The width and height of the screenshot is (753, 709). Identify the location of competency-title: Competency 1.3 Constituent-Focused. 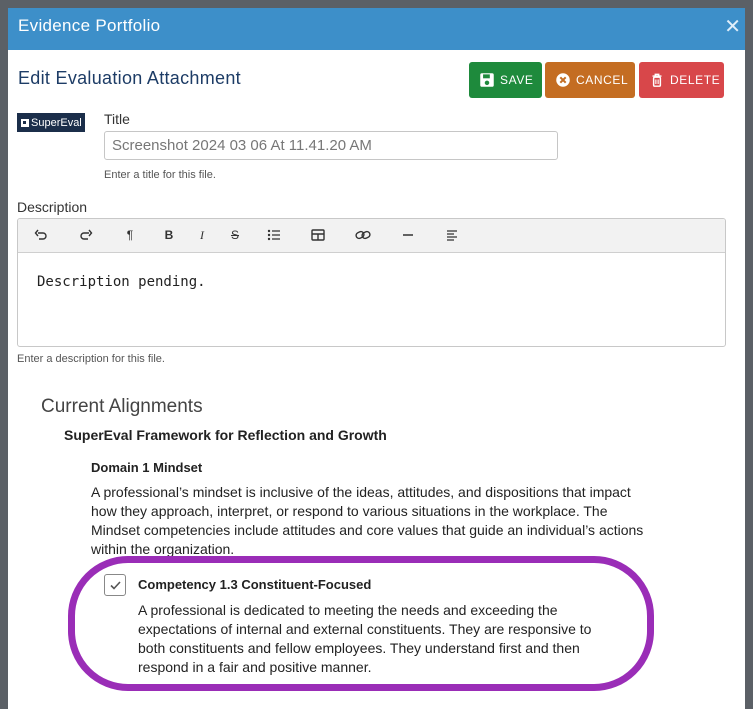
(255, 584).